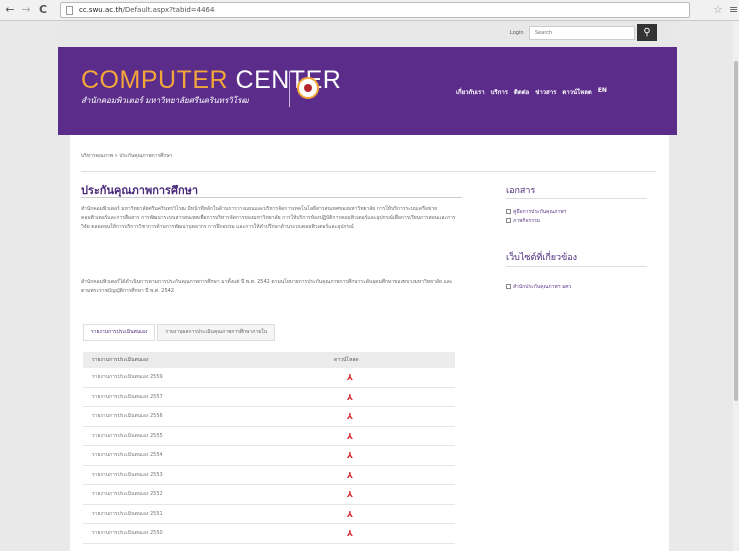 The height and width of the screenshot is (551, 739). I want to click on report-name: รายงานการประเมินตนเอง 2555, so click(127, 435).